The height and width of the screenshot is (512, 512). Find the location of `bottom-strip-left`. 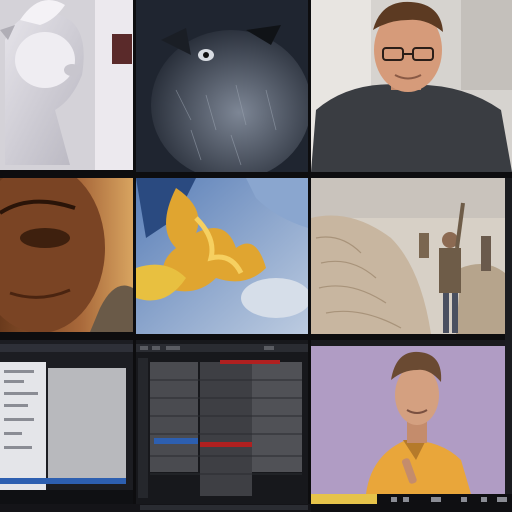

bottom-strip-left is located at coordinates (155, 508).